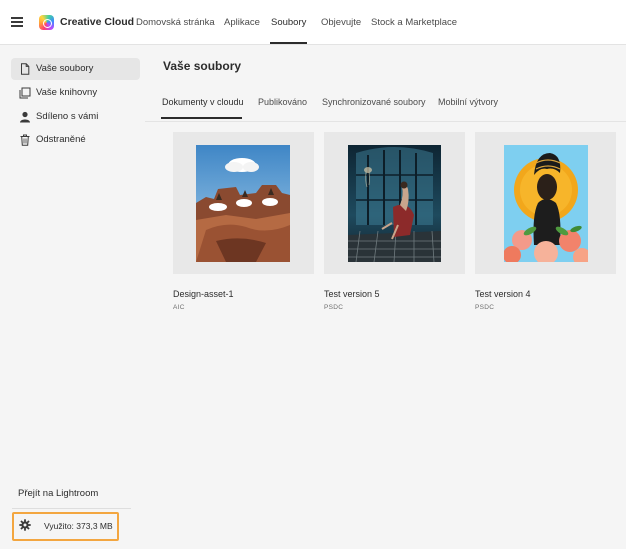 This screenshot has height=549, width=626. I want to click on tab-published: Publikováno, so click(282, 102).